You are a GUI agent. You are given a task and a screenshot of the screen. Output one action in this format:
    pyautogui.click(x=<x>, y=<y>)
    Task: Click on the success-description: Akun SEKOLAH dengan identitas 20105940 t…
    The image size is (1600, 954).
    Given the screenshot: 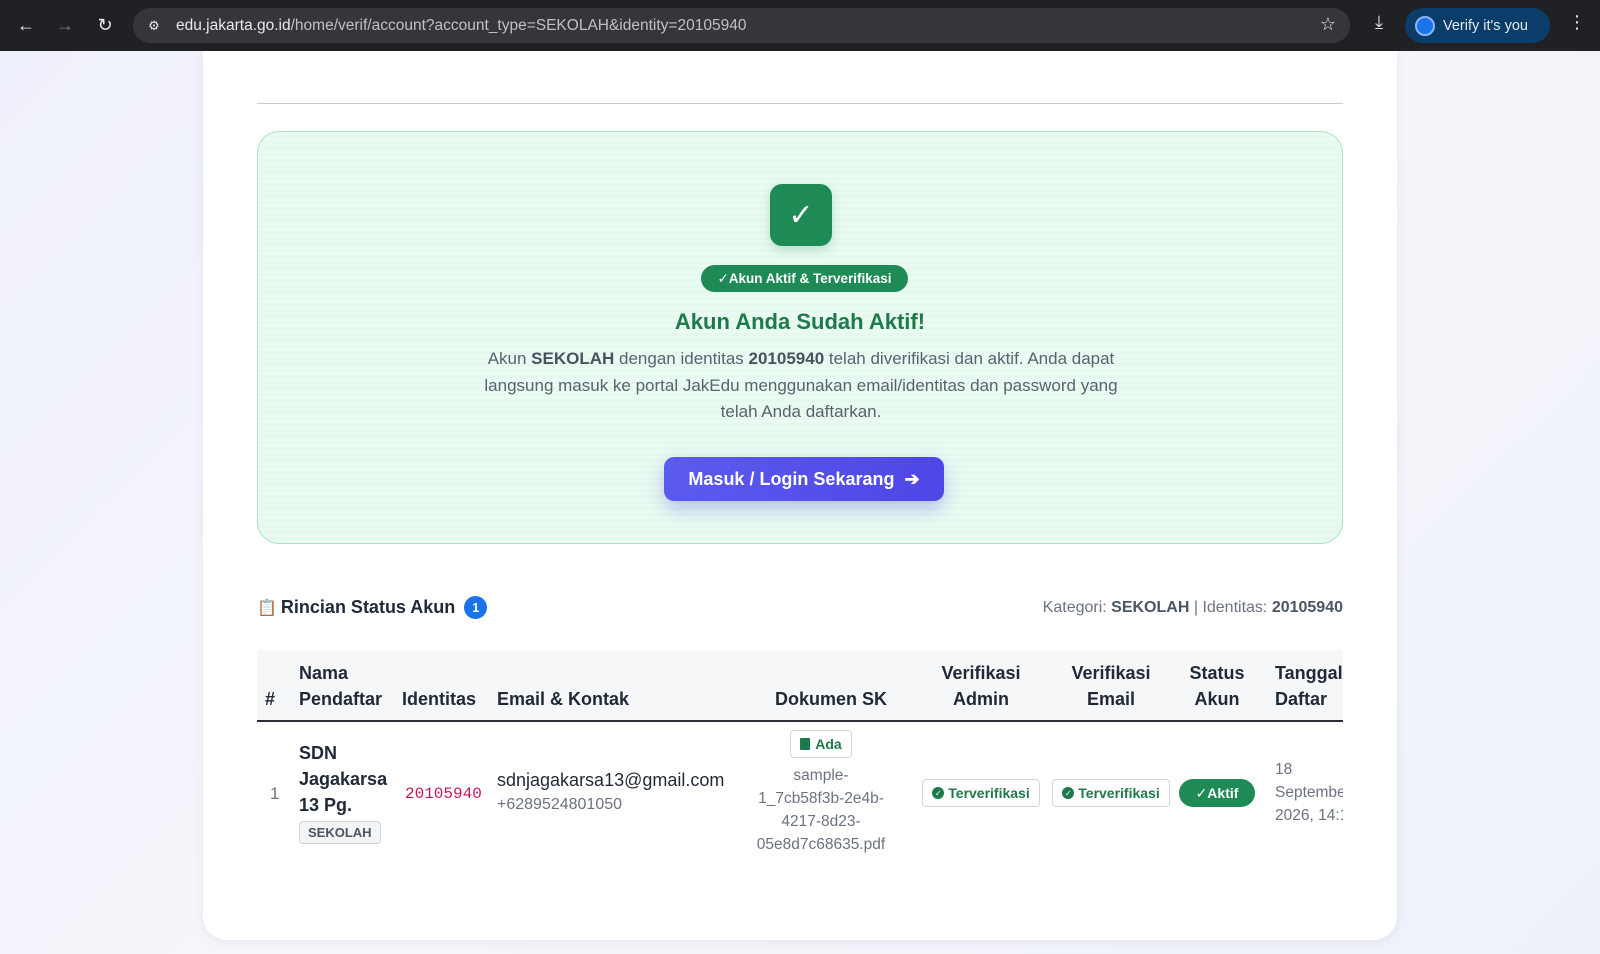 What is the action you would take?
    pyautogui.click(x=801, y=385)
    